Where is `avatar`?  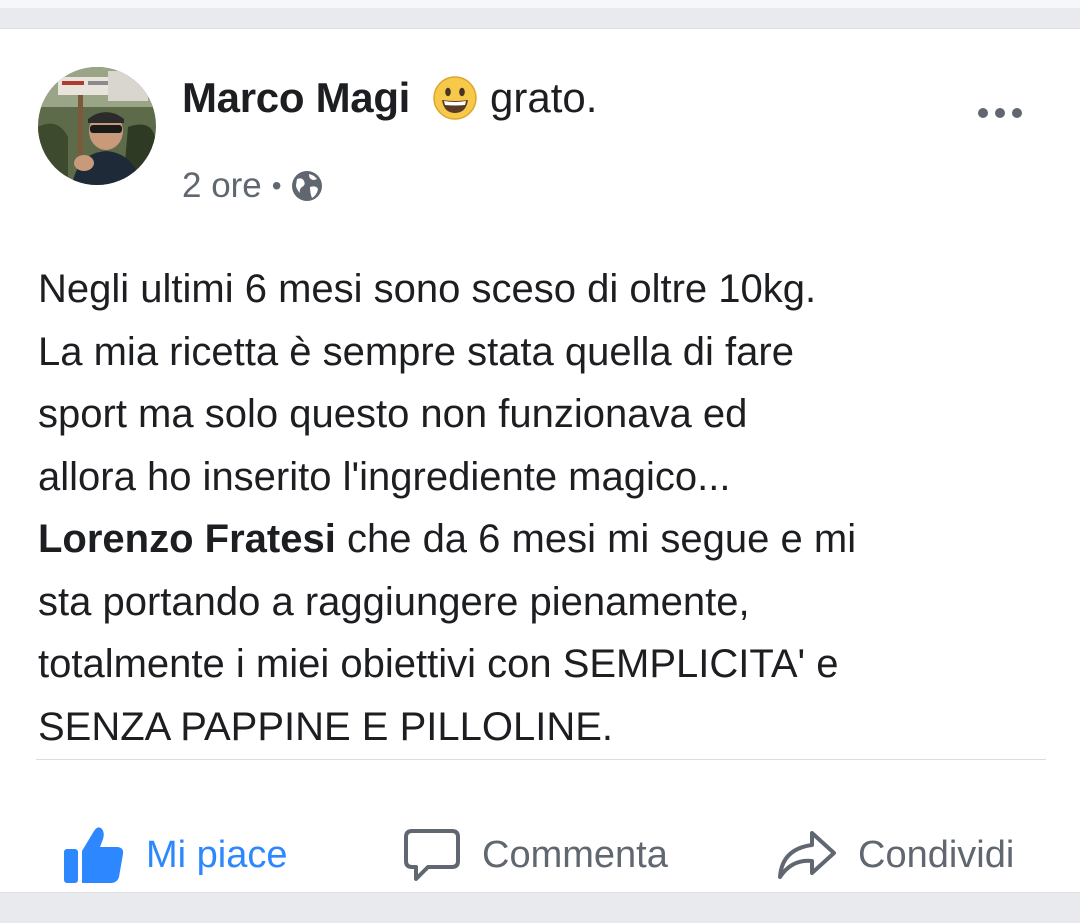 avatar is located at coordinates (97, 126).